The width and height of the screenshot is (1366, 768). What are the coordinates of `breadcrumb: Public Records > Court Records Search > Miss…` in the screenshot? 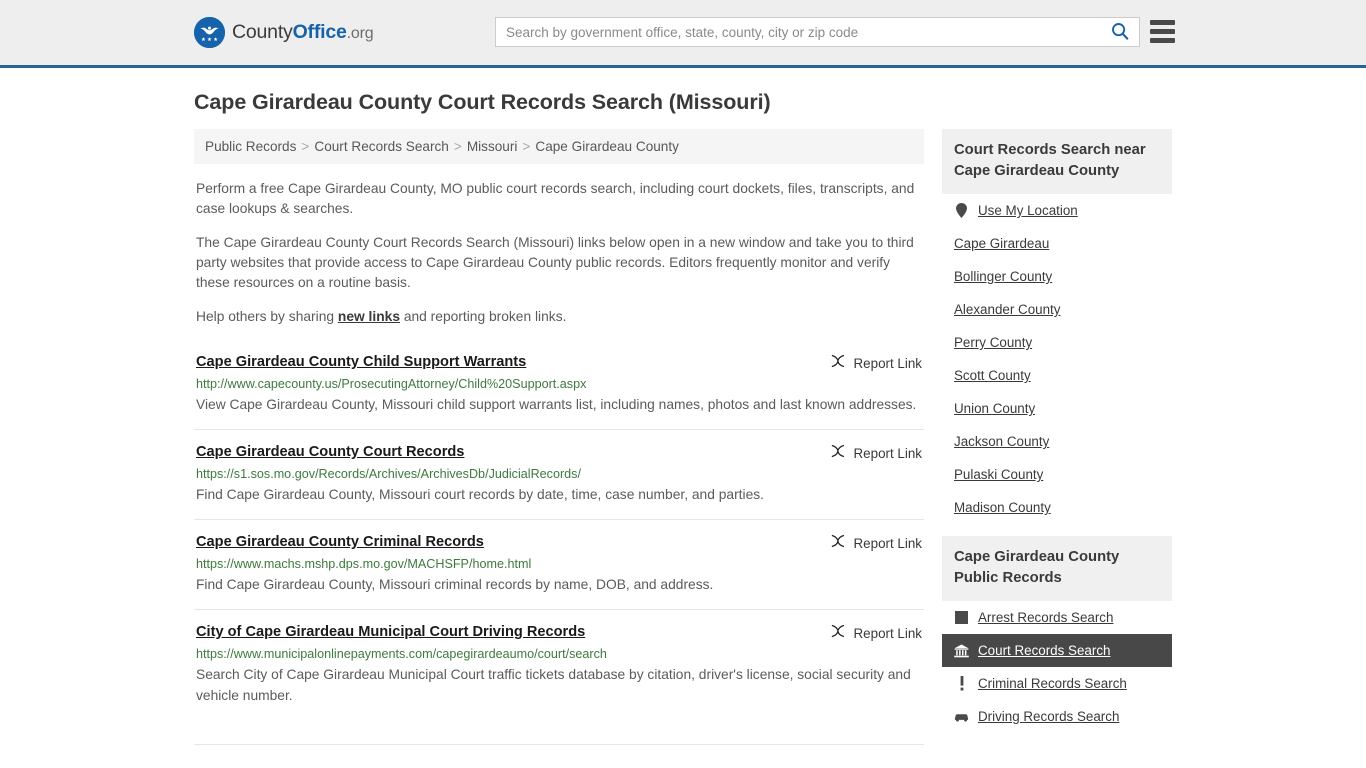 It's located at (559, 146).